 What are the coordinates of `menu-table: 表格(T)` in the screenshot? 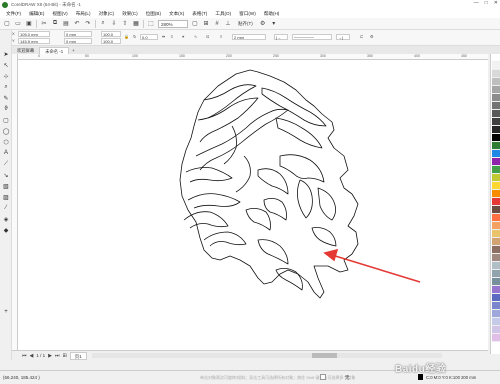 It's located at (199, 14).